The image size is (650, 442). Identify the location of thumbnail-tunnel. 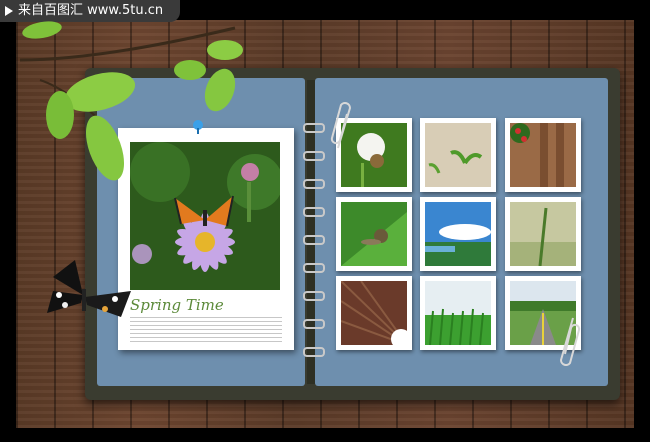
(374, 313).